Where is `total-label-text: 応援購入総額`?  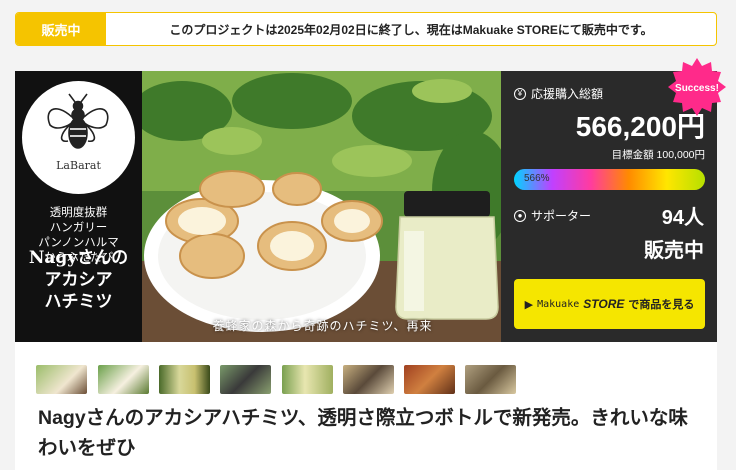 total-label-text: 応援購入総額 is located at coordinates (567, 94).